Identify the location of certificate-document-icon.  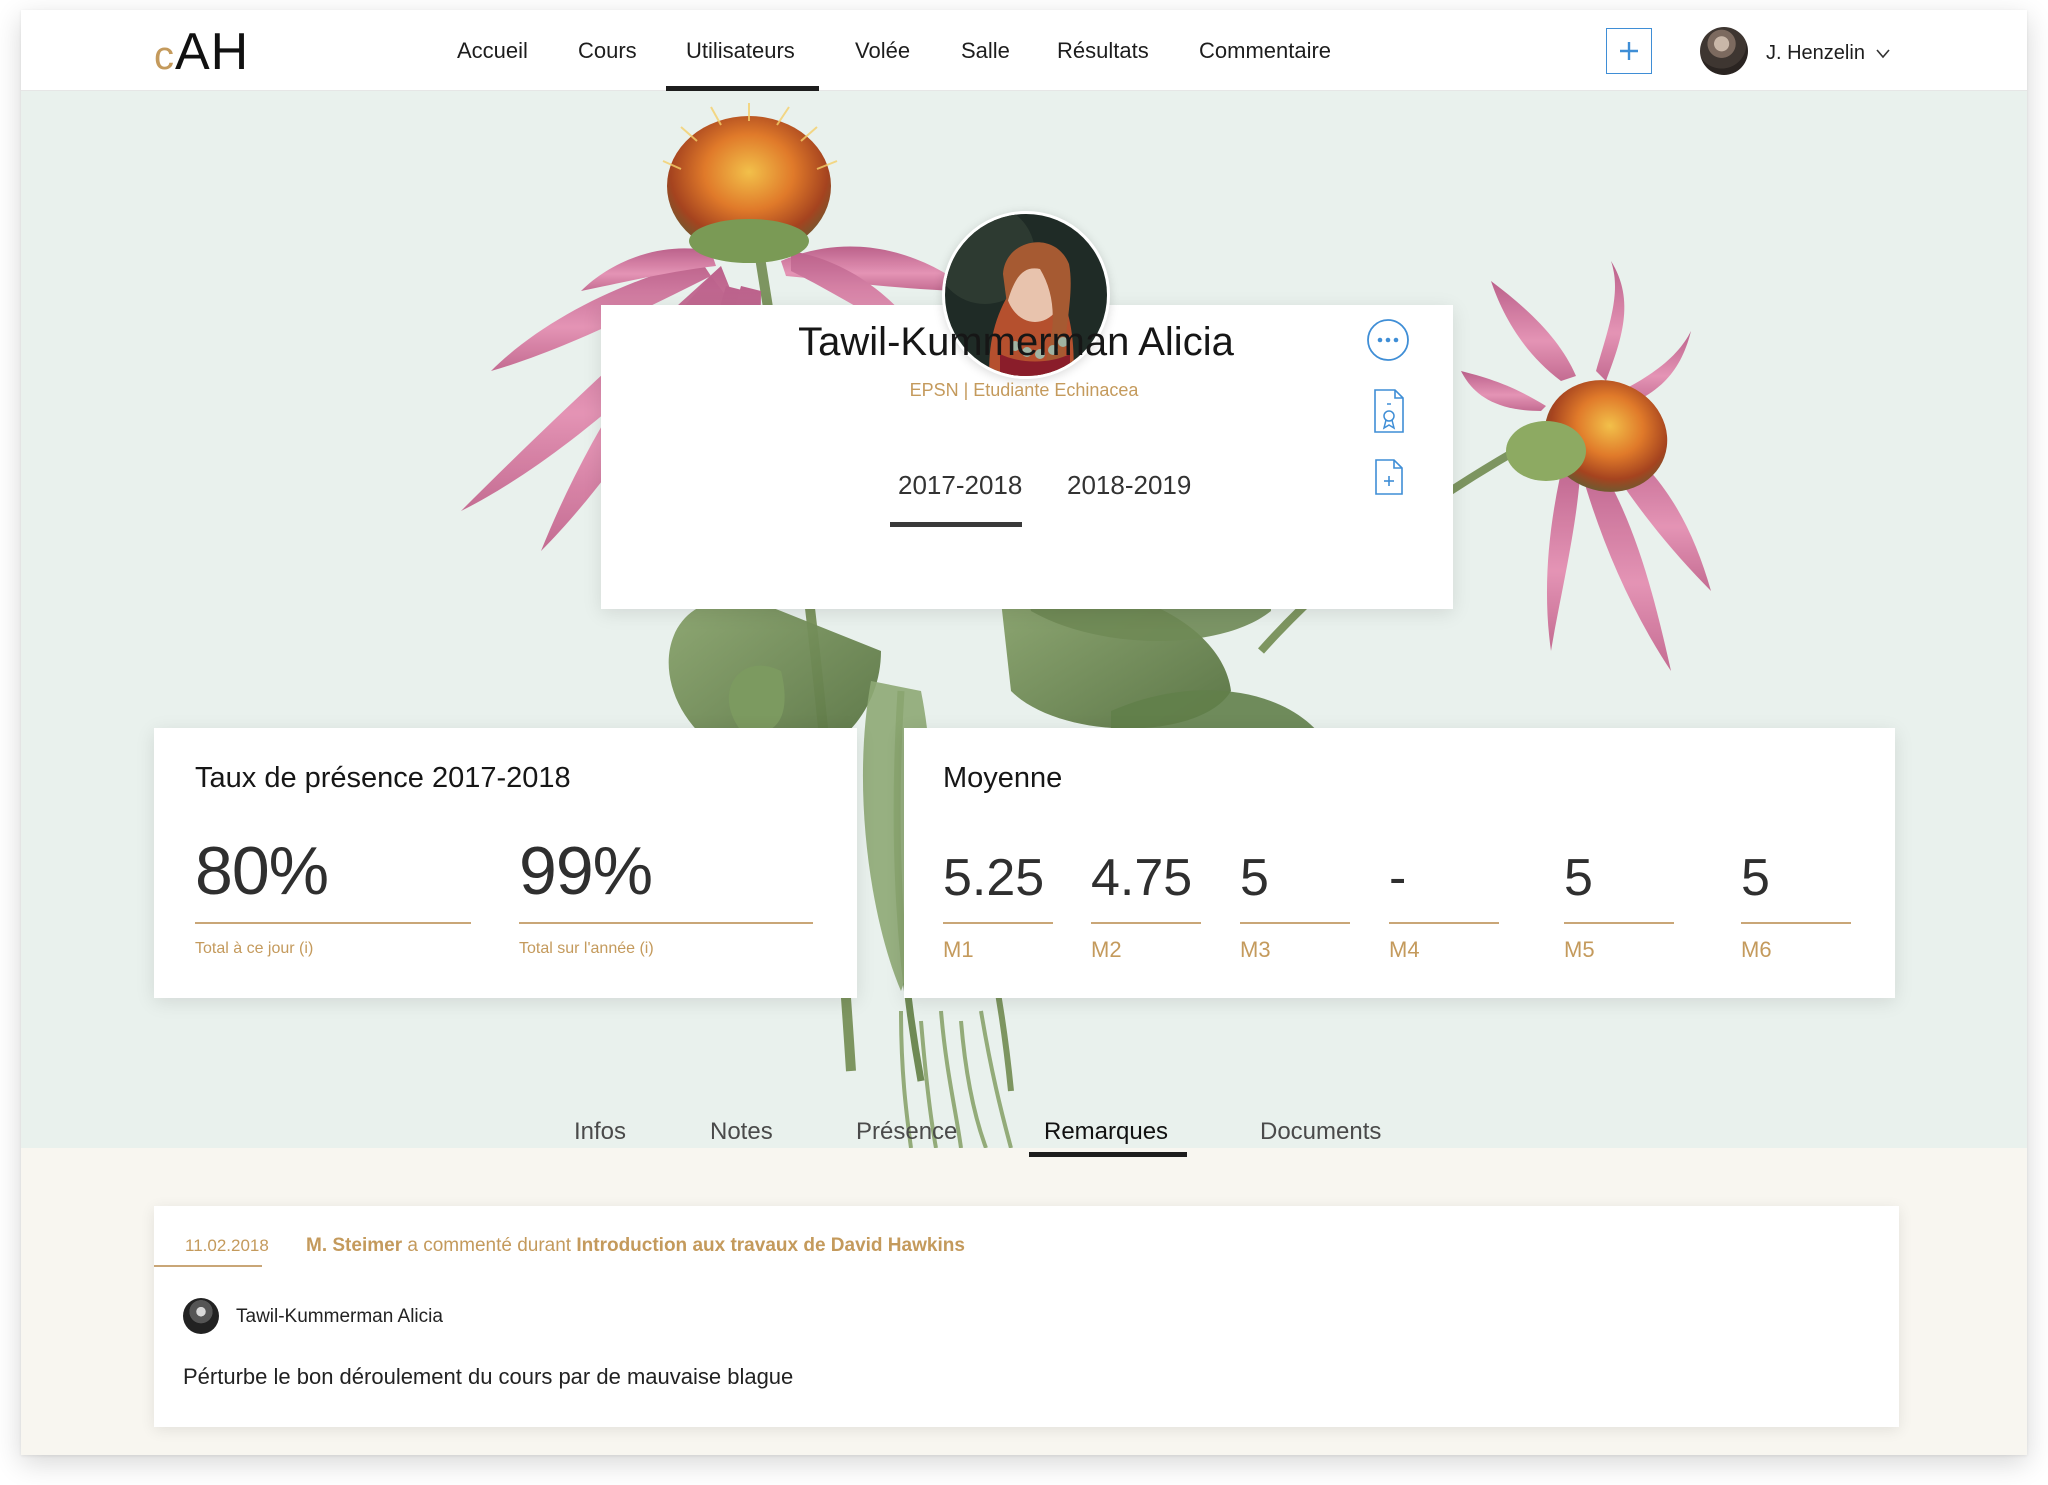
(1389, 413).